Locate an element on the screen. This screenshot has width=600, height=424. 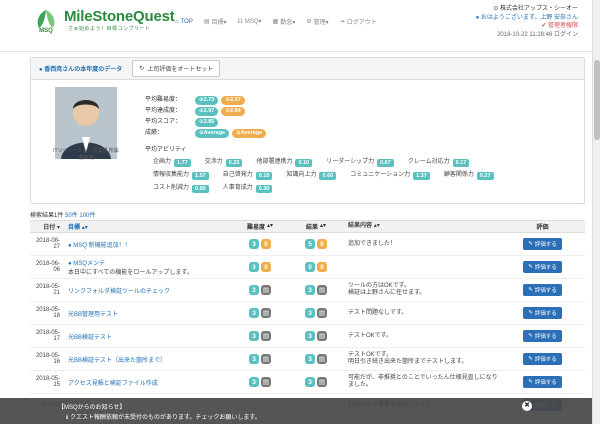
col-result: 結果 ▴▾ is located at coordinates (316, 226).